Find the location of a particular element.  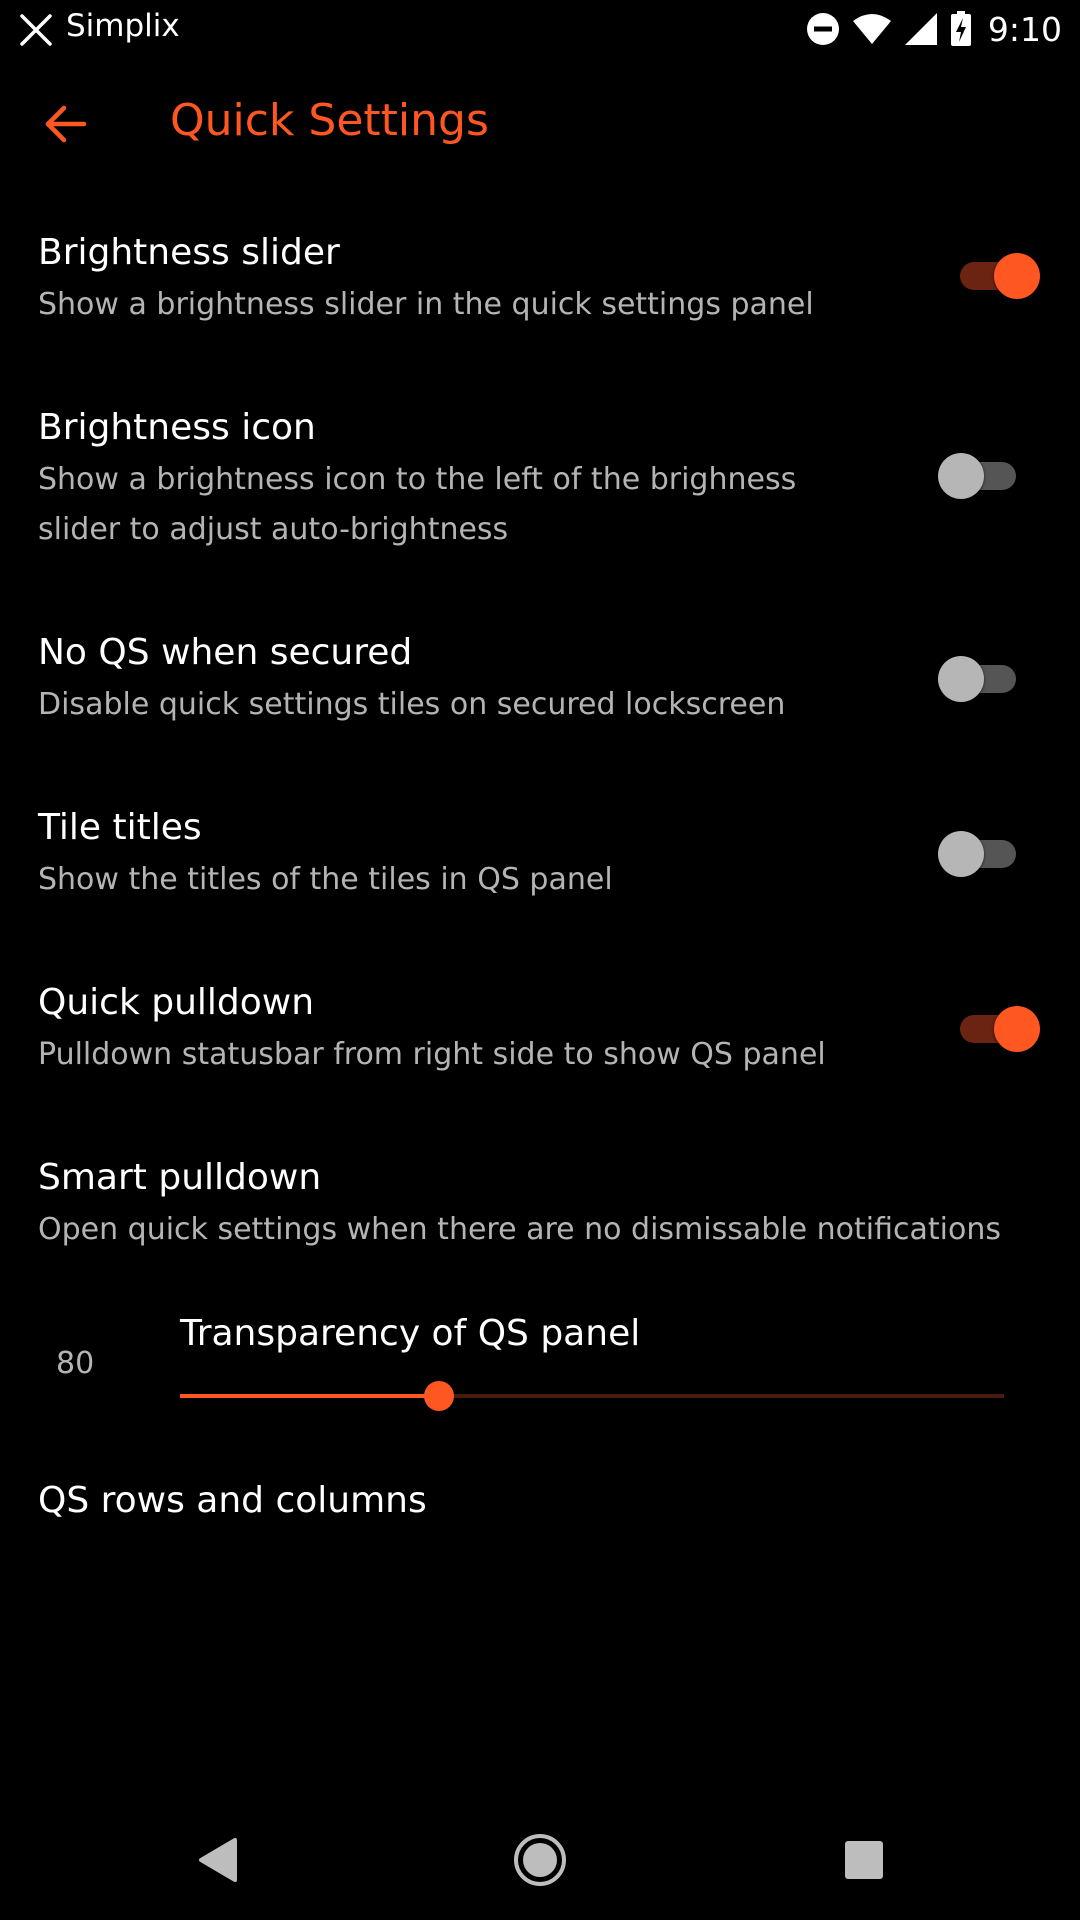

nav-back-button is located at coordinates (217, 1860).